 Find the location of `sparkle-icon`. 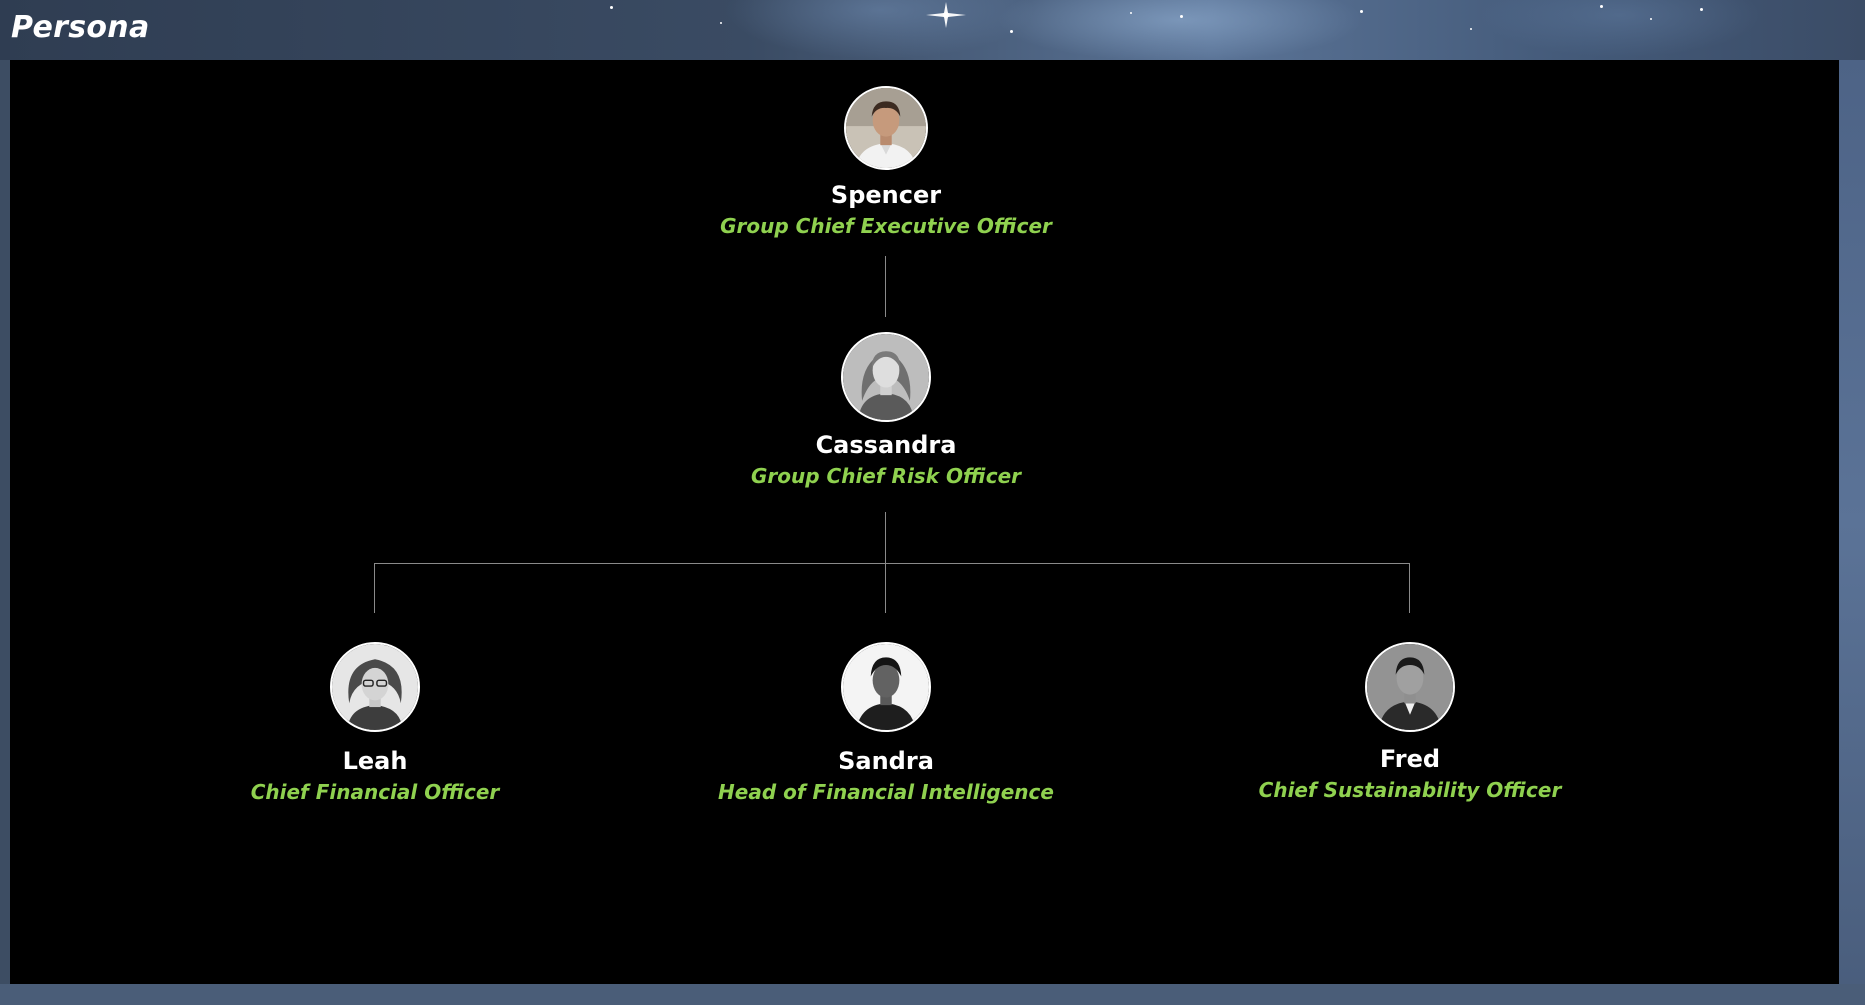

sparkle-icon is located at coordinates (946, 15).